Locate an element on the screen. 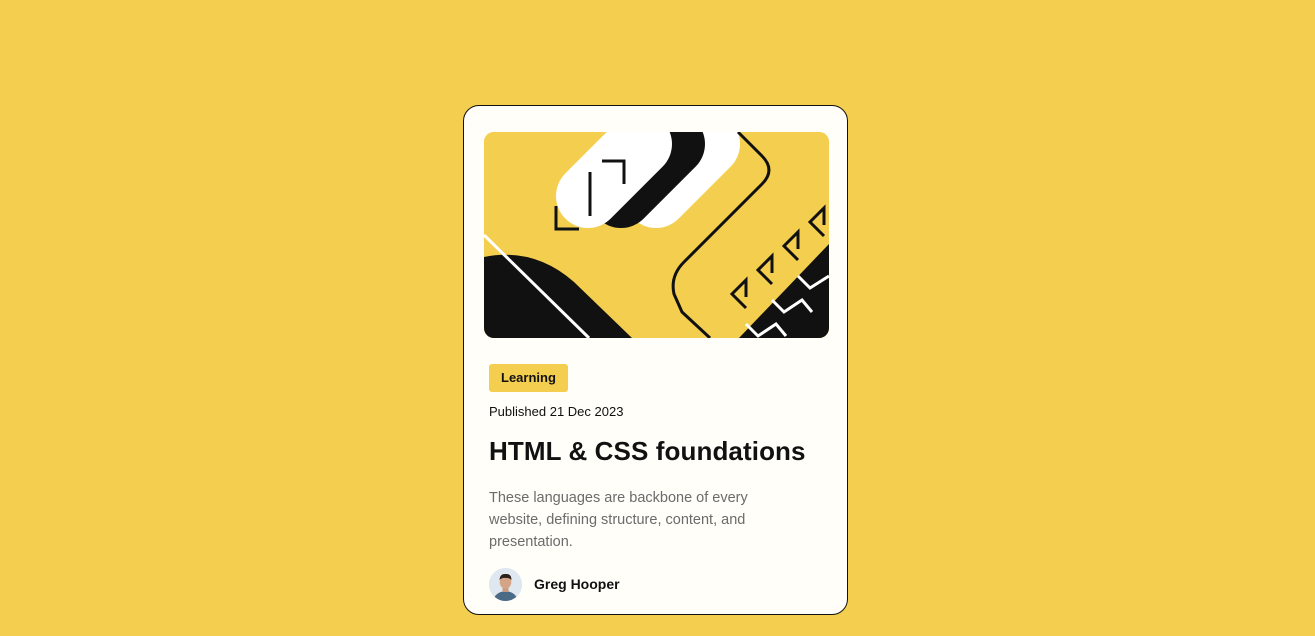  abstract-illustration-icon is located at coordinates (656, 235).